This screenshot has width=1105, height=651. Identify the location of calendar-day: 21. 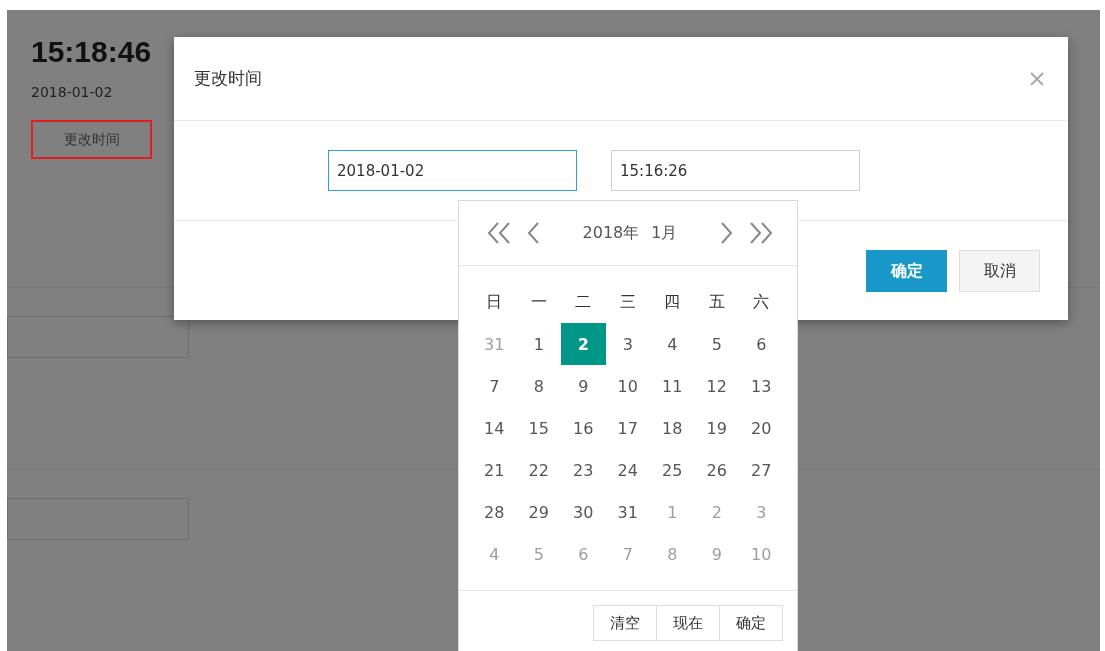
(494, 470).